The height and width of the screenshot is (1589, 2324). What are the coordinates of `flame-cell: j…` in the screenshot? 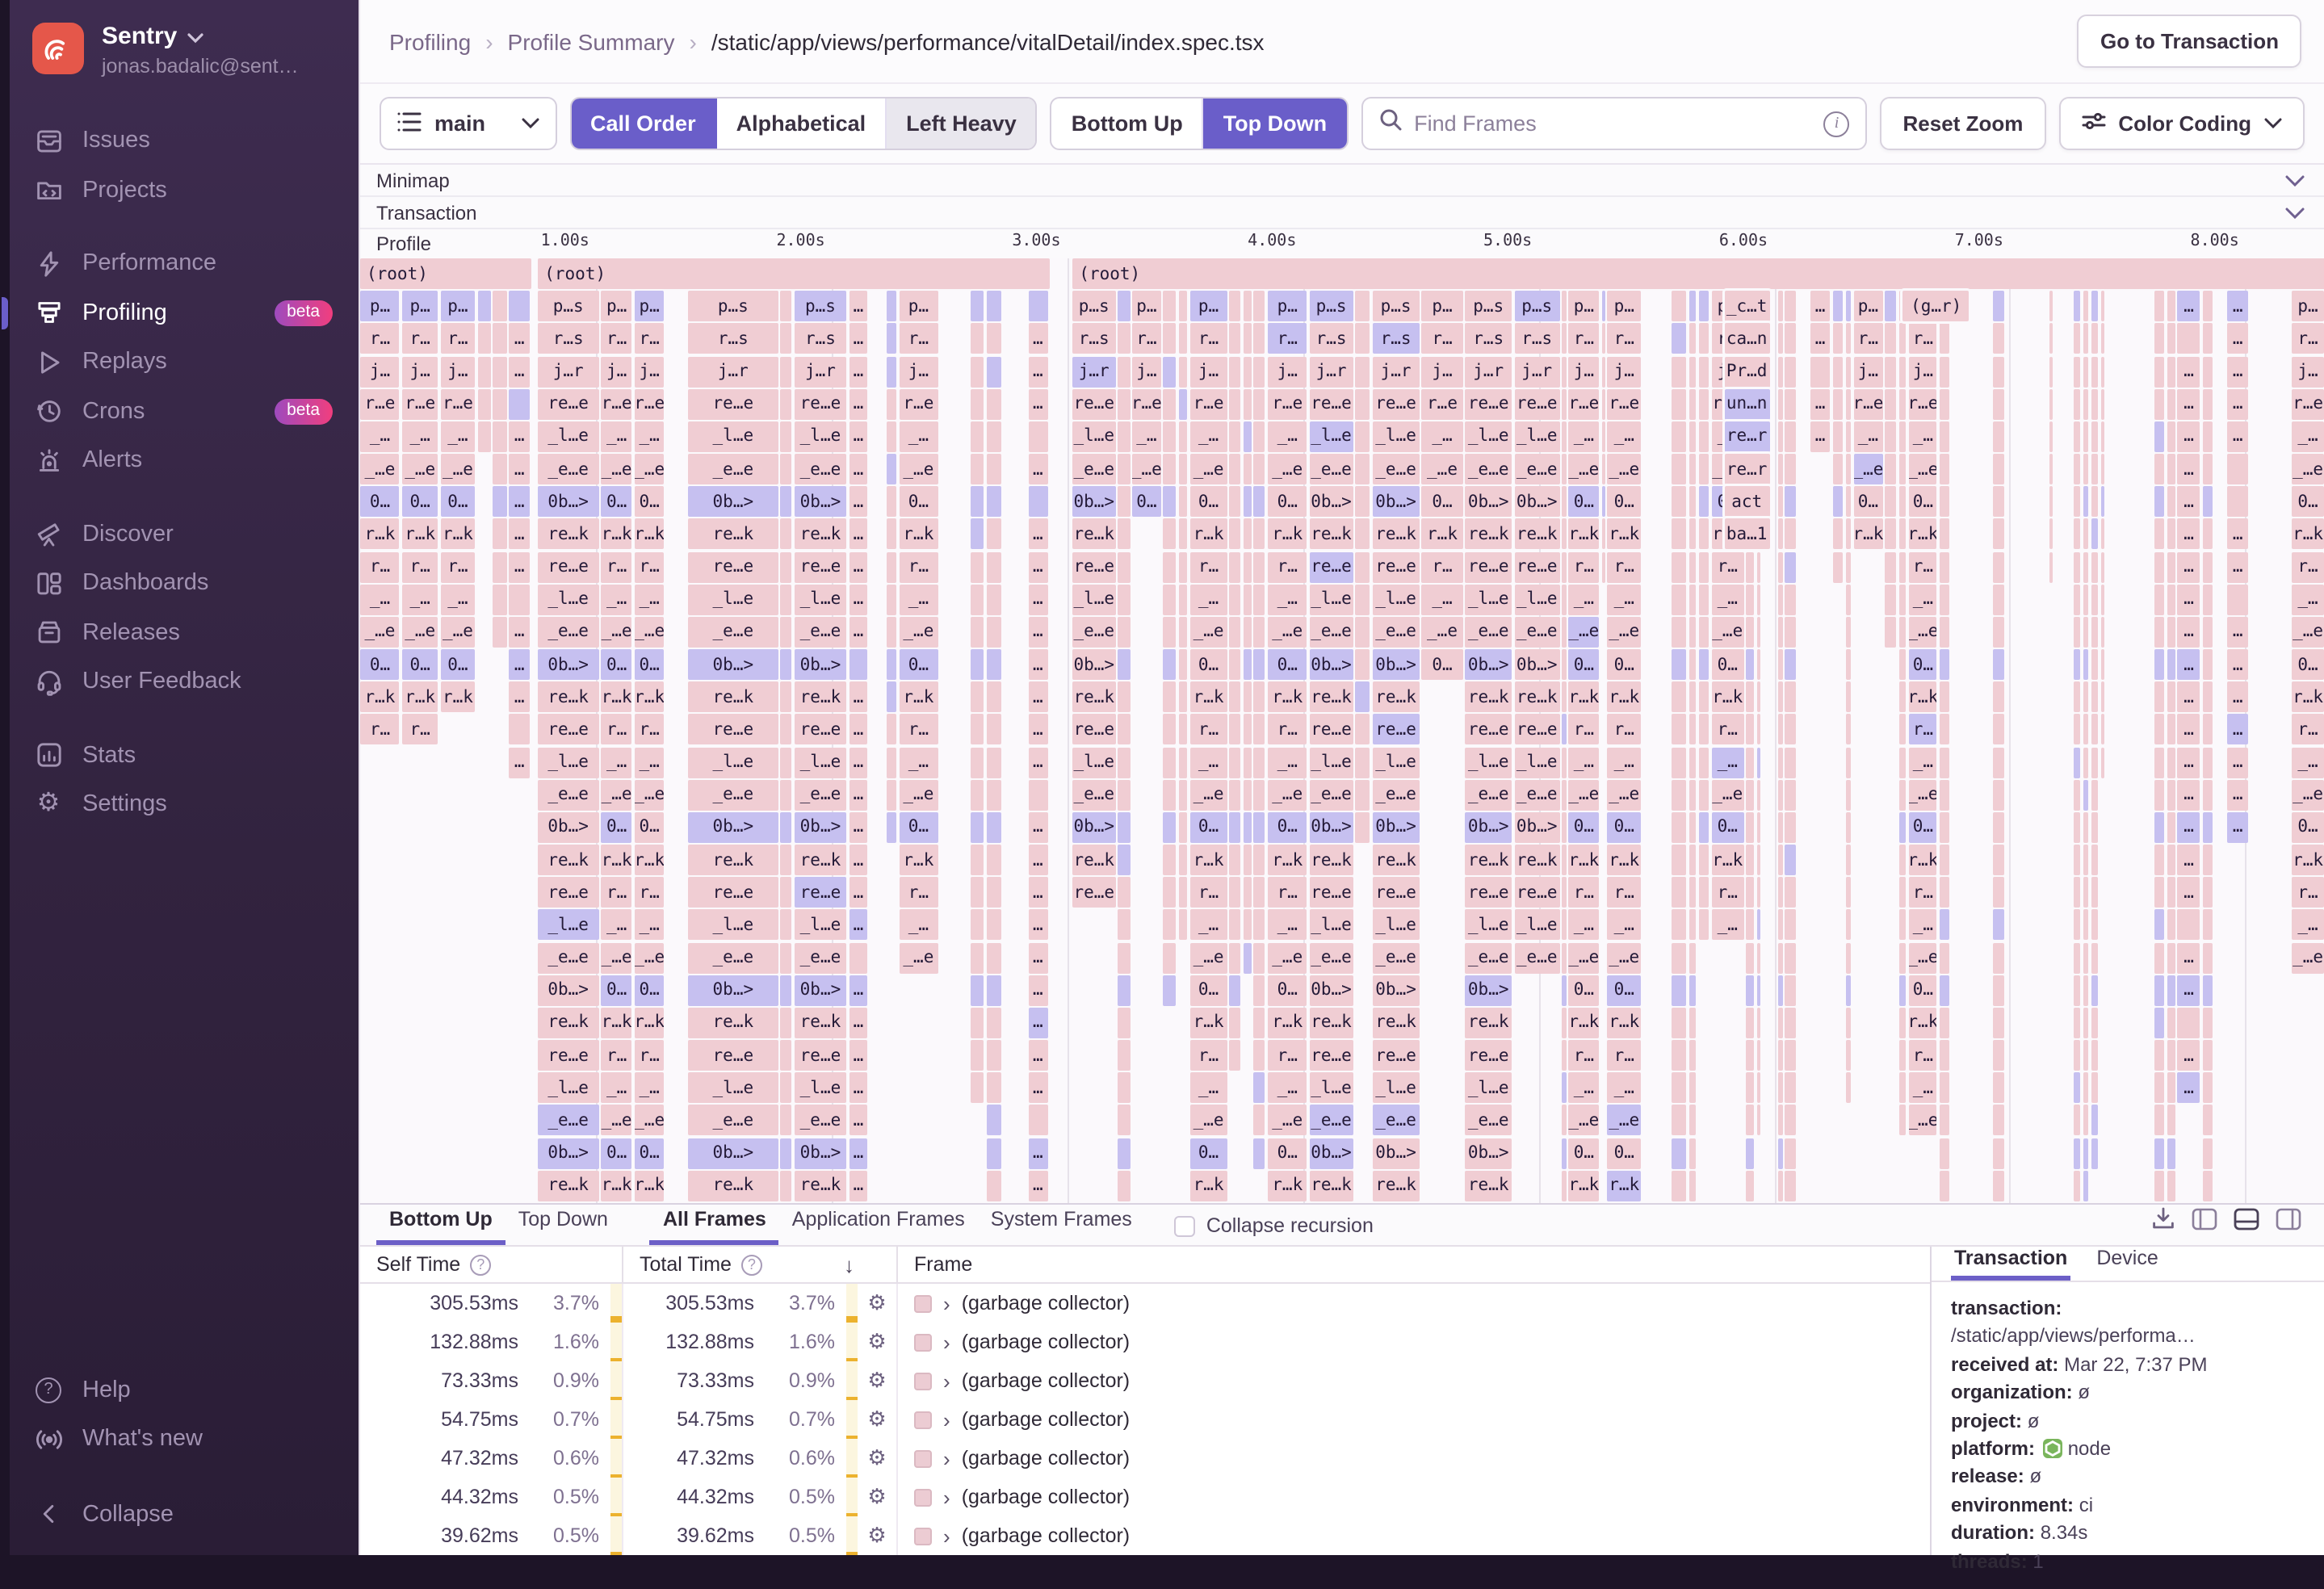 It's located at (1868, 371).